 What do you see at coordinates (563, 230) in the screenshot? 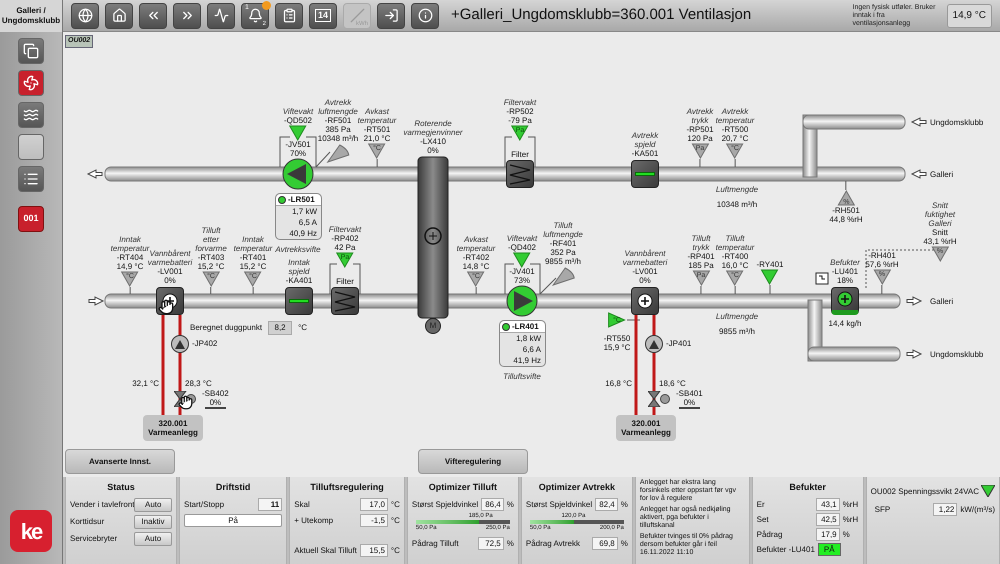
I see `sensor-caption: Tilluft luftmengde` at bounding box center [563, 230].